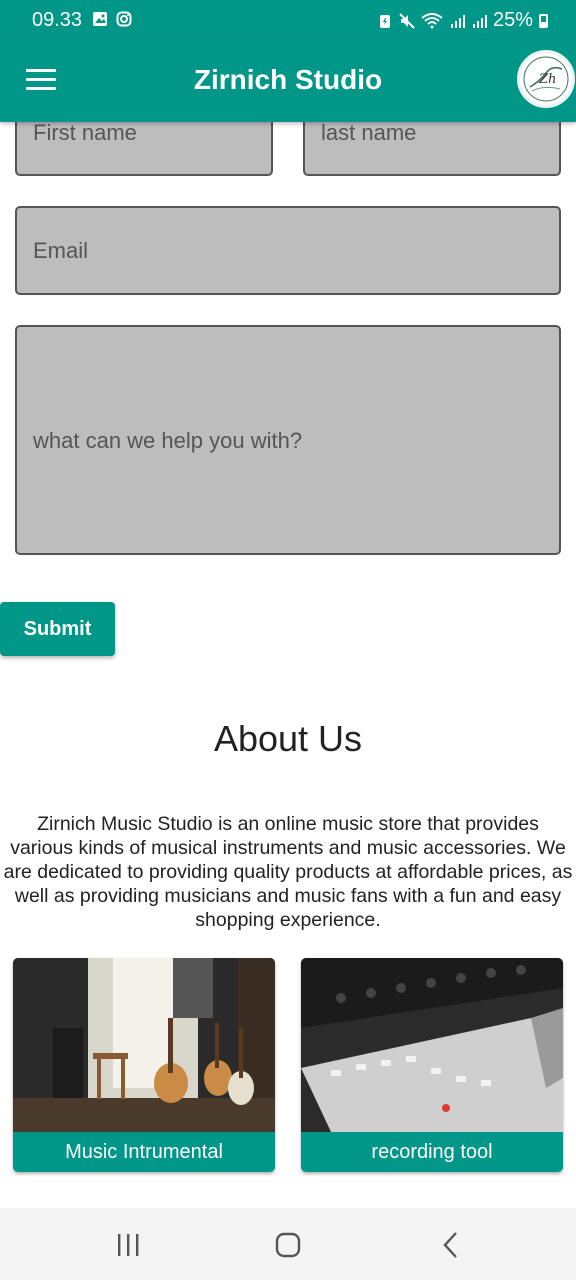 This screenshot has height=1280, width=576. Describe the element at coordinates (112, 19) in the screenshot. I see `status-left-icons` at that location.